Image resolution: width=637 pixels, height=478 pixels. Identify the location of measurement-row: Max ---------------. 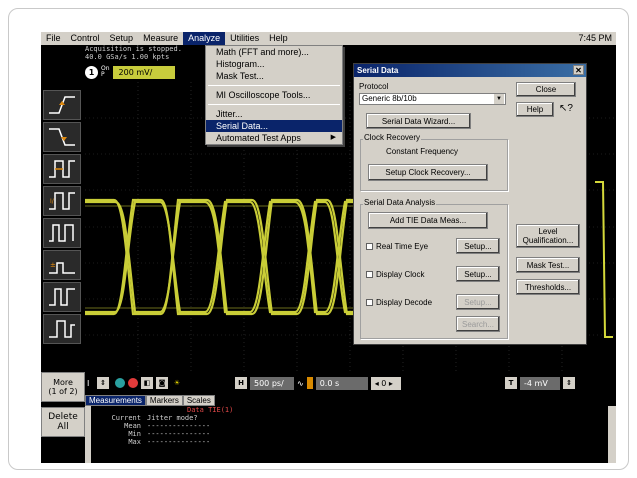
(346, 442).